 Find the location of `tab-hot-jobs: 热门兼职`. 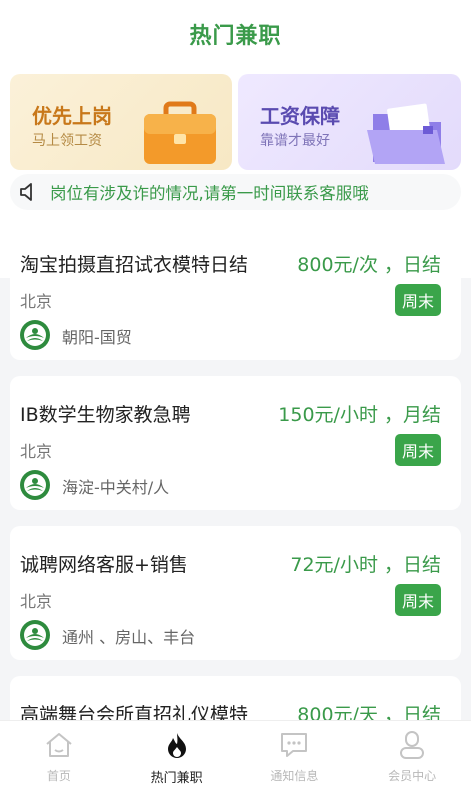

tab-hot-jobs: 热门兼职 is located at coordinates (177, 756).